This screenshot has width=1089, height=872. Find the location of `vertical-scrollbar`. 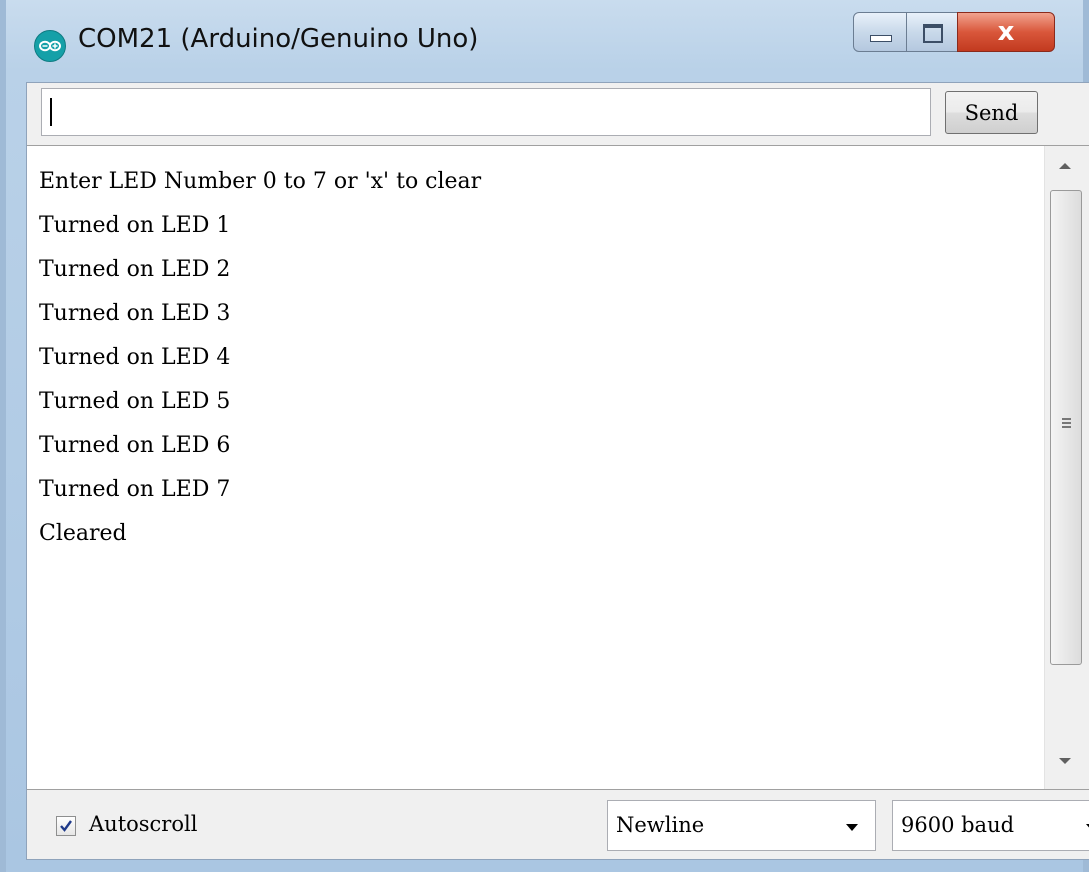

vertical-scrollbar is located at coordinates (1066, 467).